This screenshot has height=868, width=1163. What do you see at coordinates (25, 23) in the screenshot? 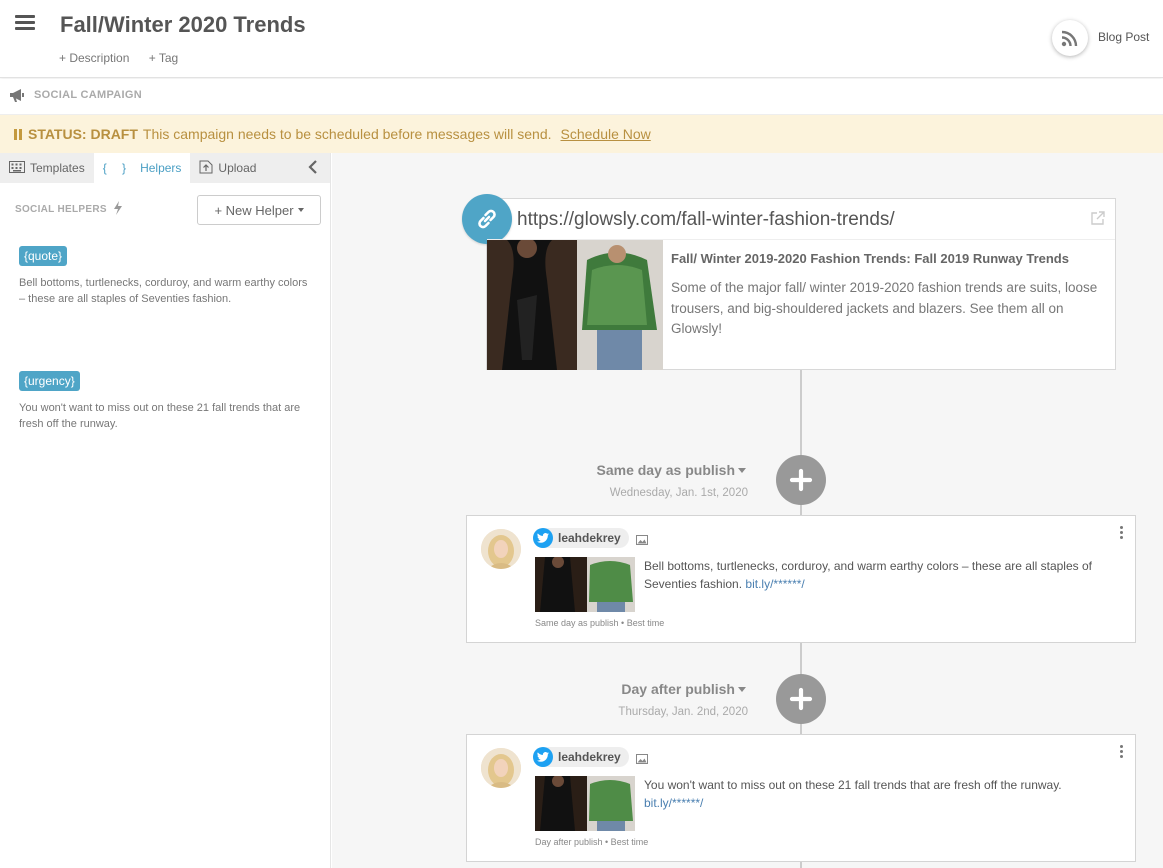
I see `menu-icon` at bounding box center [25, 23].